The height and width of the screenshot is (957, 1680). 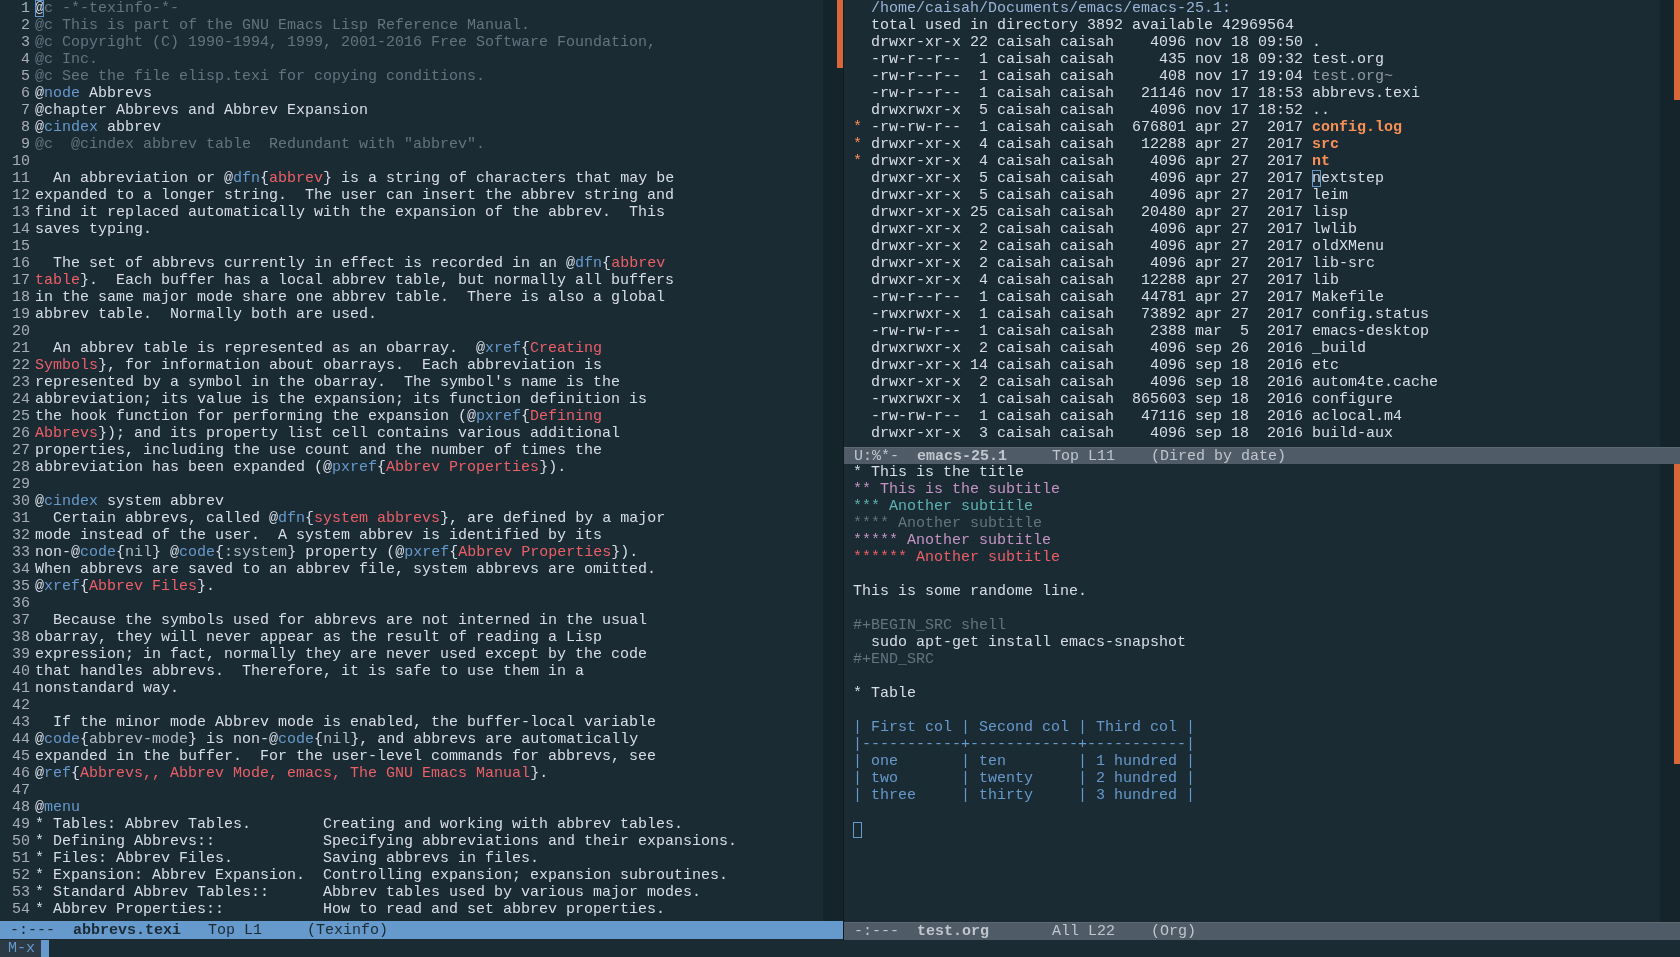 What do you see at coordinates (236, 930) in the screenshot?
I see `buffer-position: Top L1` at bounding box center [236, 930].